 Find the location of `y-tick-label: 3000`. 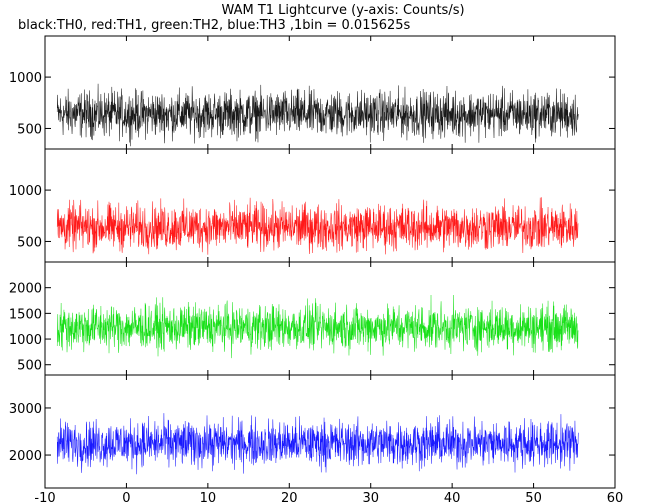

y-tick-label: 3000 is located at coordinates (25, 409).